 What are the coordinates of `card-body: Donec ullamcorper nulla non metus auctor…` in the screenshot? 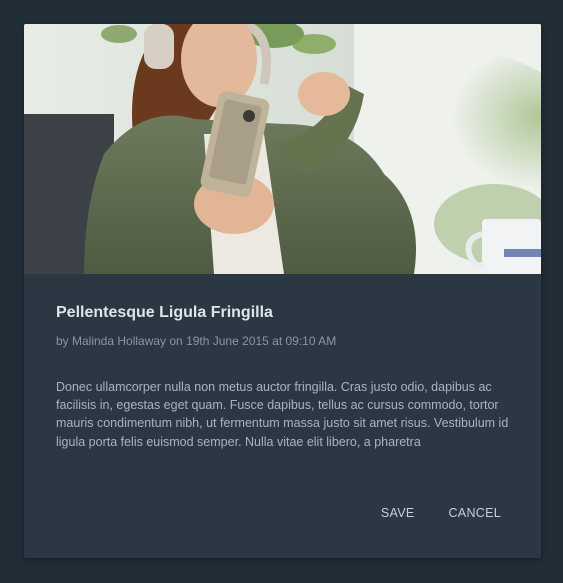 It's located at (282, 414).